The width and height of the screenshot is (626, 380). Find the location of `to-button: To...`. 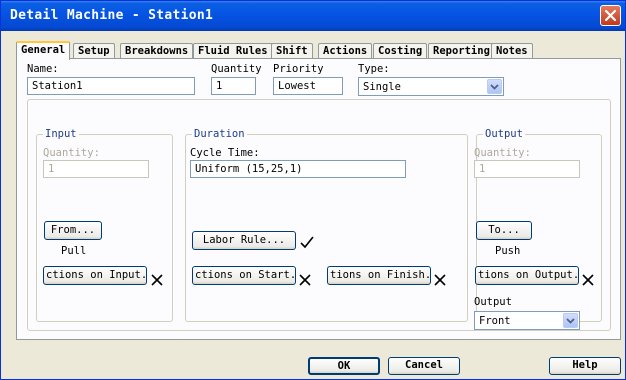

to-button: To... is located at coordinates (504, 230).